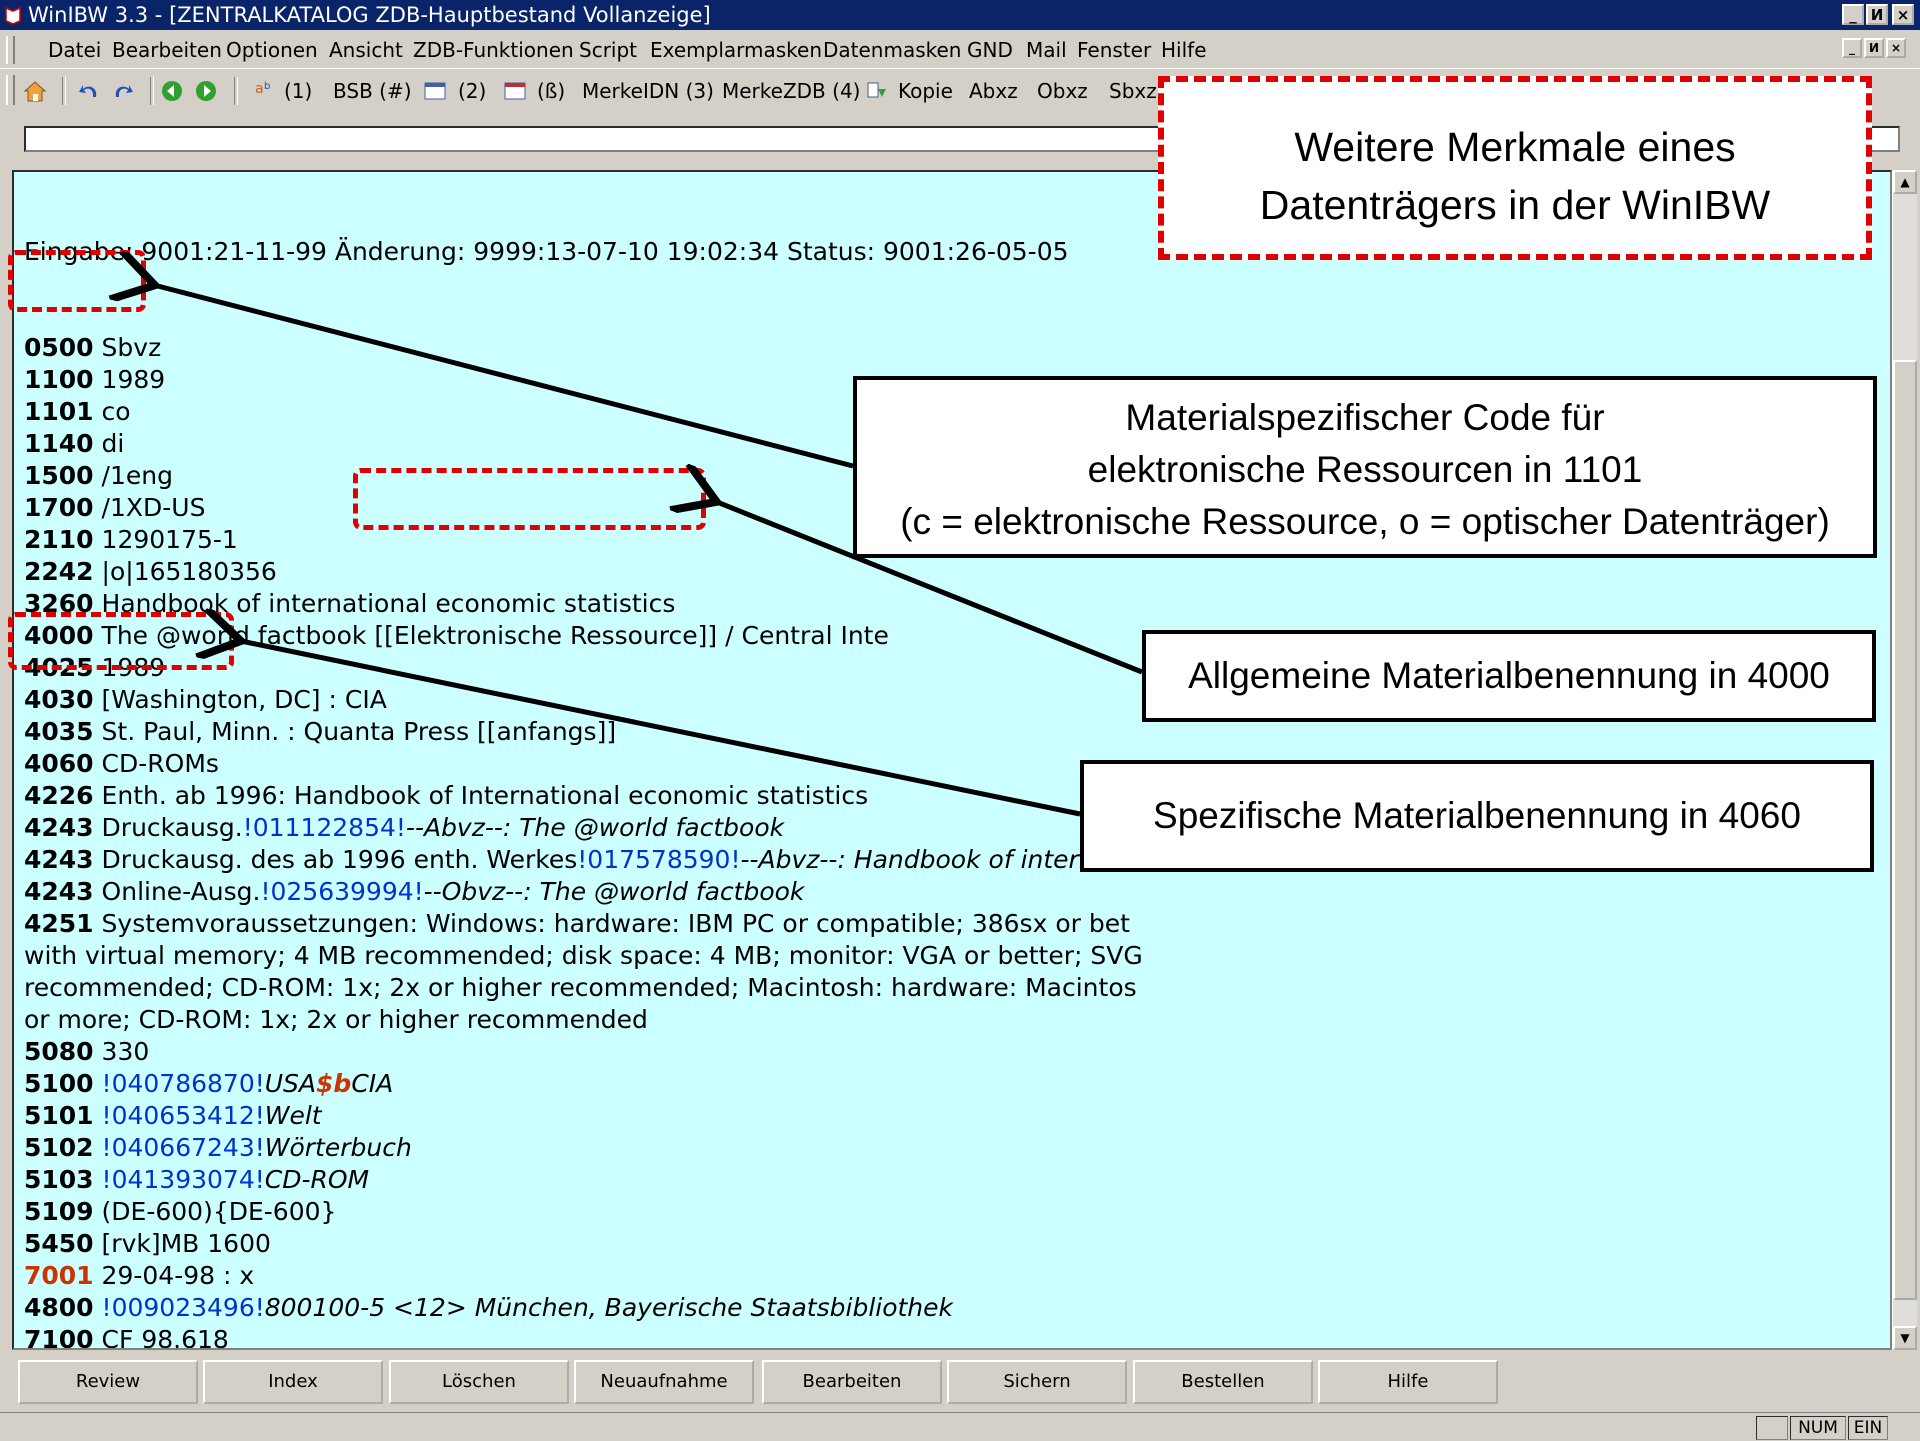 Image resolution: width=1920 pixels, height=1441 pixels. I want to click on field-link: !040653412!, so click(183, 1115).